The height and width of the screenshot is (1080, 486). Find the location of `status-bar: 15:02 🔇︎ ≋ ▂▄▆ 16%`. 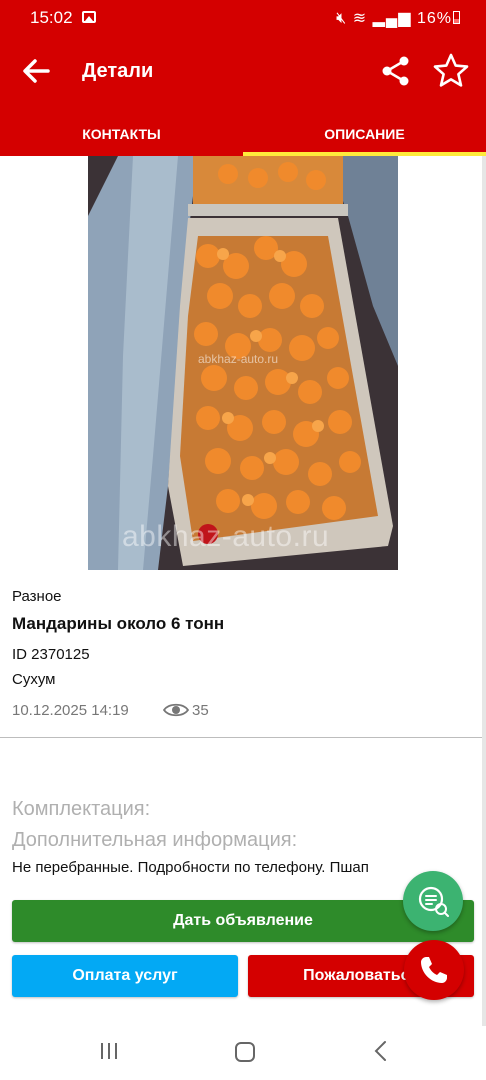

status-bar: 15:02 🔇︎ ≋ ▂▄▆ 16% is located at coordinates (243, 18).